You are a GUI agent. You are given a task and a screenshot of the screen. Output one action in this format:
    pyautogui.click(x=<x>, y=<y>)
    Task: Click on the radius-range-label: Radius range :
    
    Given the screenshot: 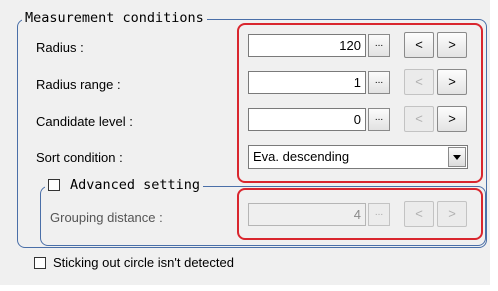 What is the action you would take?
    pyautogui.click(x=78, y=84)
    